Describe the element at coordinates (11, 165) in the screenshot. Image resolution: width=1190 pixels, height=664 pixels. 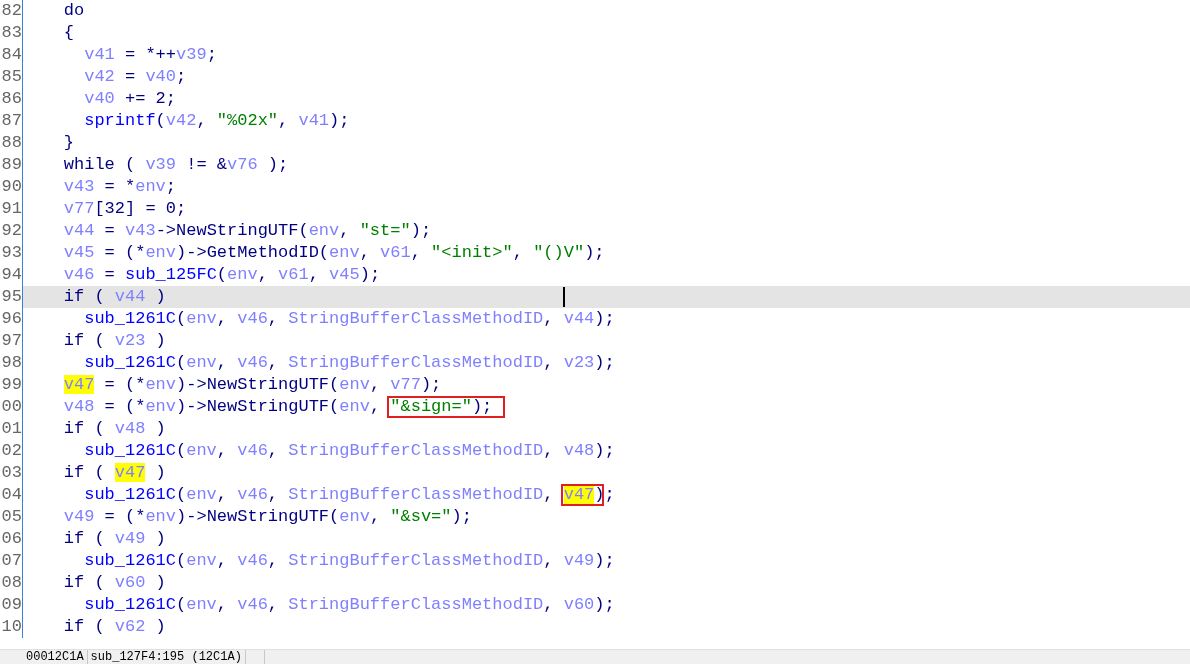
I see `line-number: 89` at that location.